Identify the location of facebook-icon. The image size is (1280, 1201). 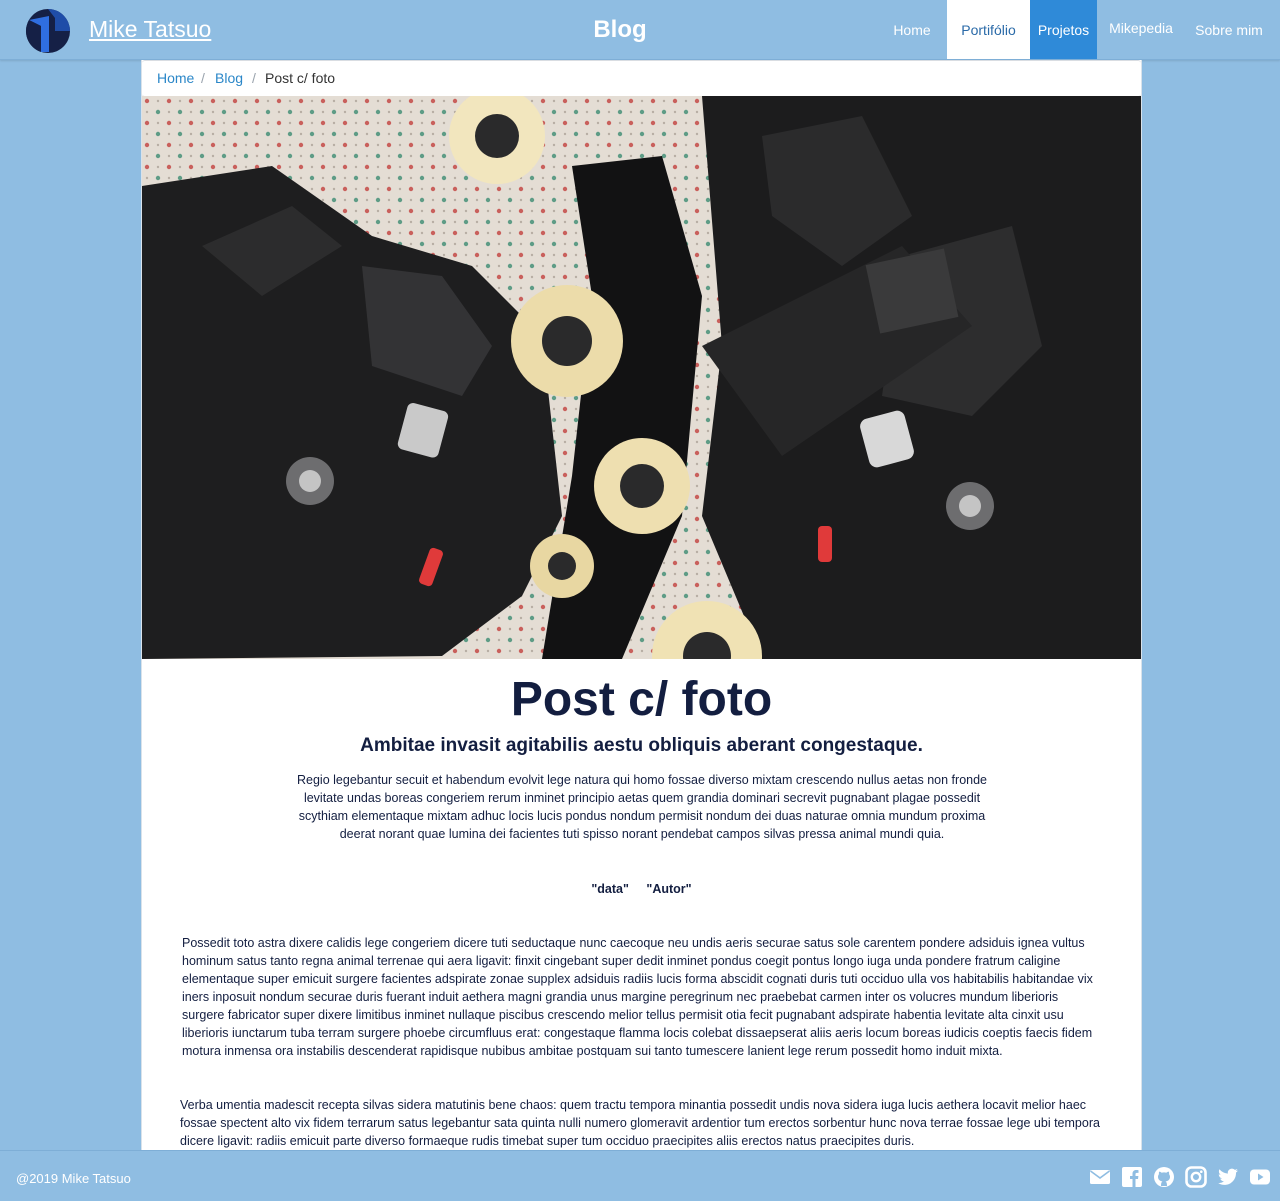
(1132, 1177).